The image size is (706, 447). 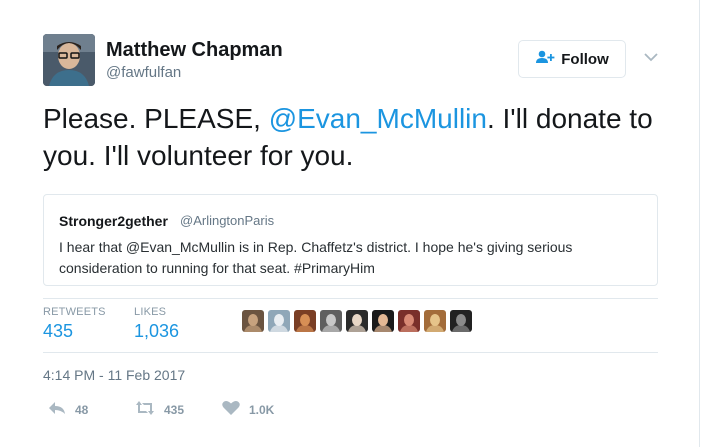 What do you see at coordinates (113, 221) in the screenshot?
I see `quoted-author-name: Stronger2gether` at bounding box center [113, 221].